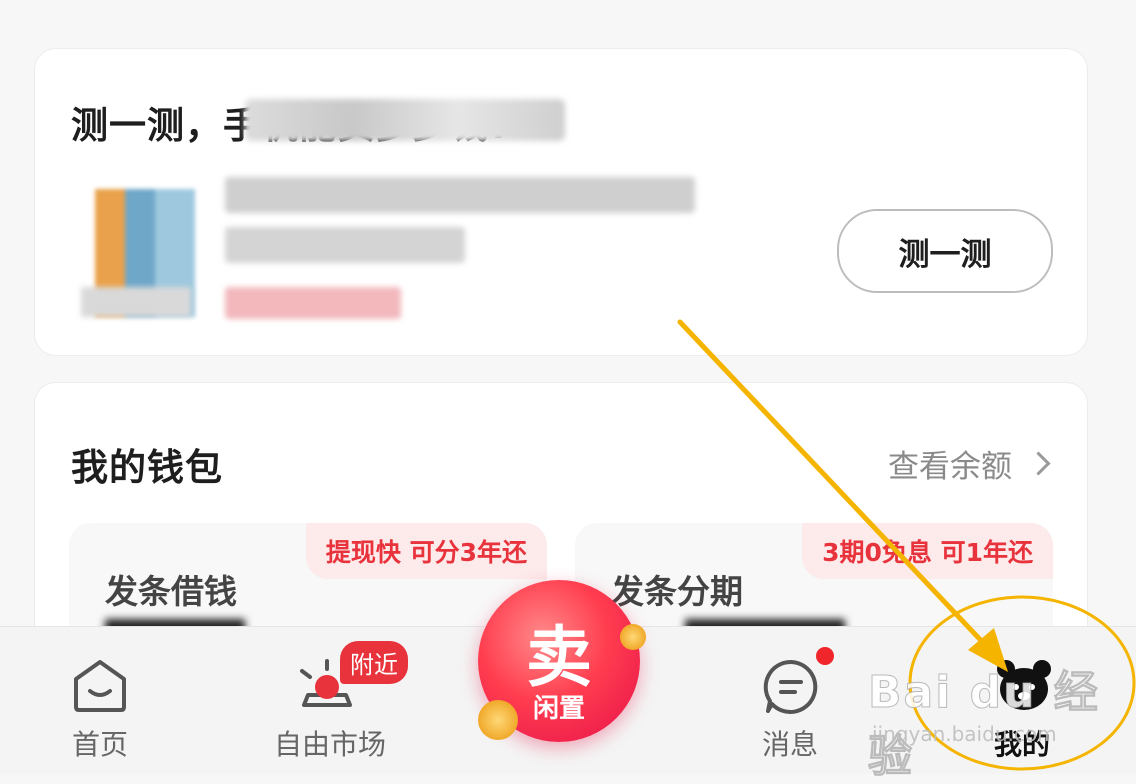  I want to click on tab-home: 首页, so click(100, 700).